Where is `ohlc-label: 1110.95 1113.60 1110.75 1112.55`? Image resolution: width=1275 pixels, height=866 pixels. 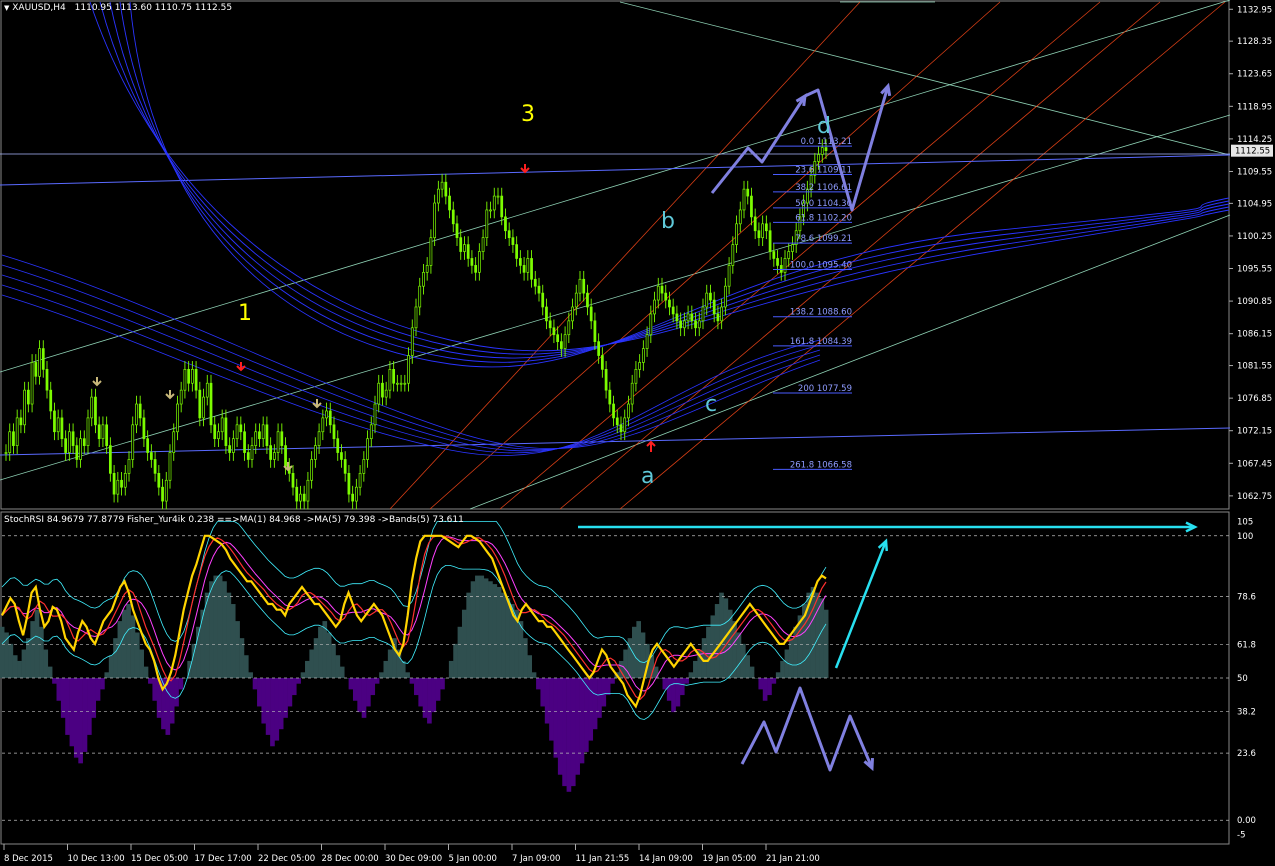 ohlc-label: 1110.95 1113.60 1110.75 1112.55 is located at coordinates (153, 8).